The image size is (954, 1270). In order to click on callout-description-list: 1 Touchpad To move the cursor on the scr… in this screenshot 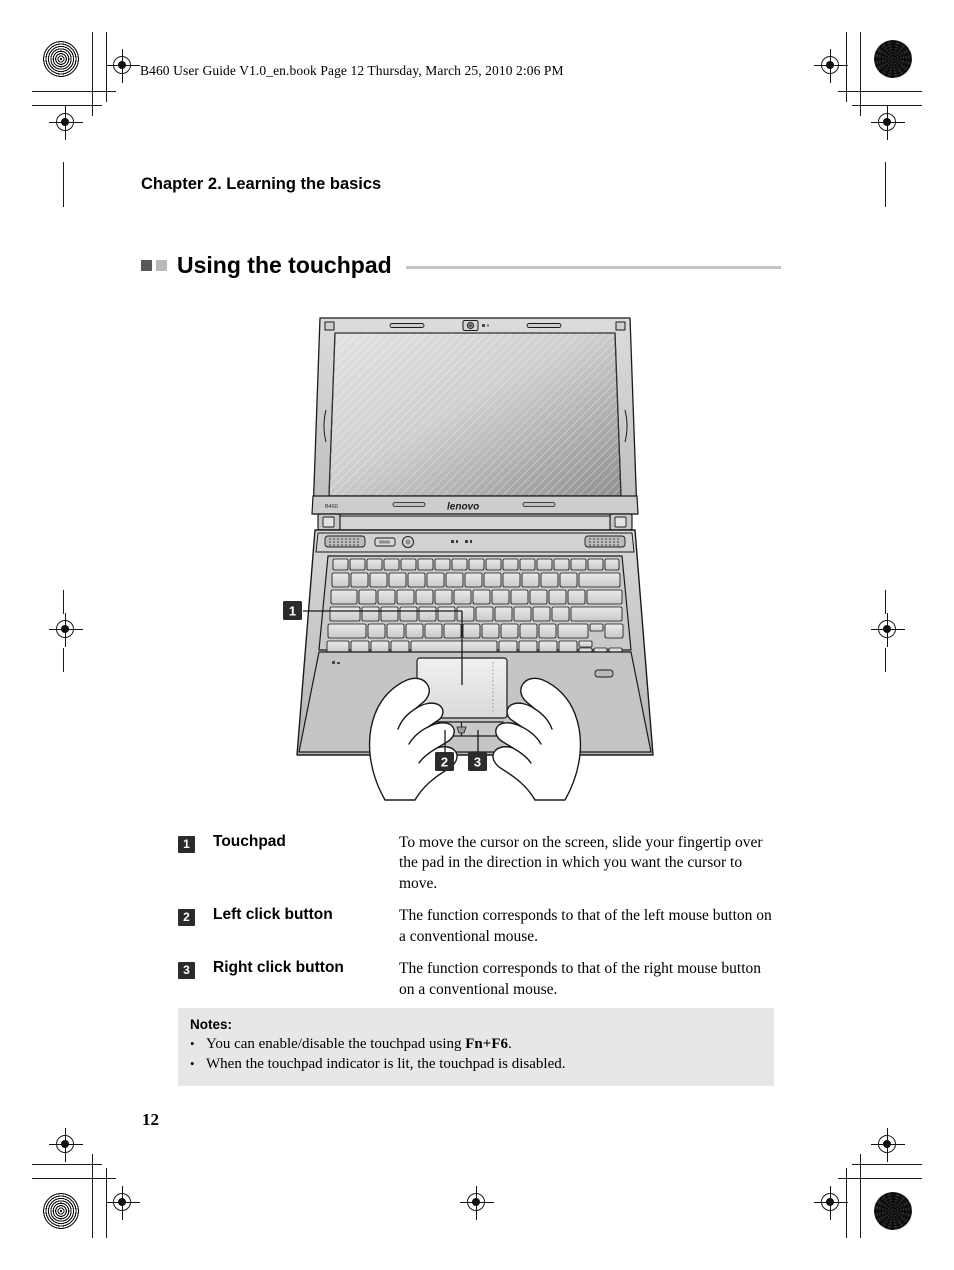, I will do `click(478, 922)`.